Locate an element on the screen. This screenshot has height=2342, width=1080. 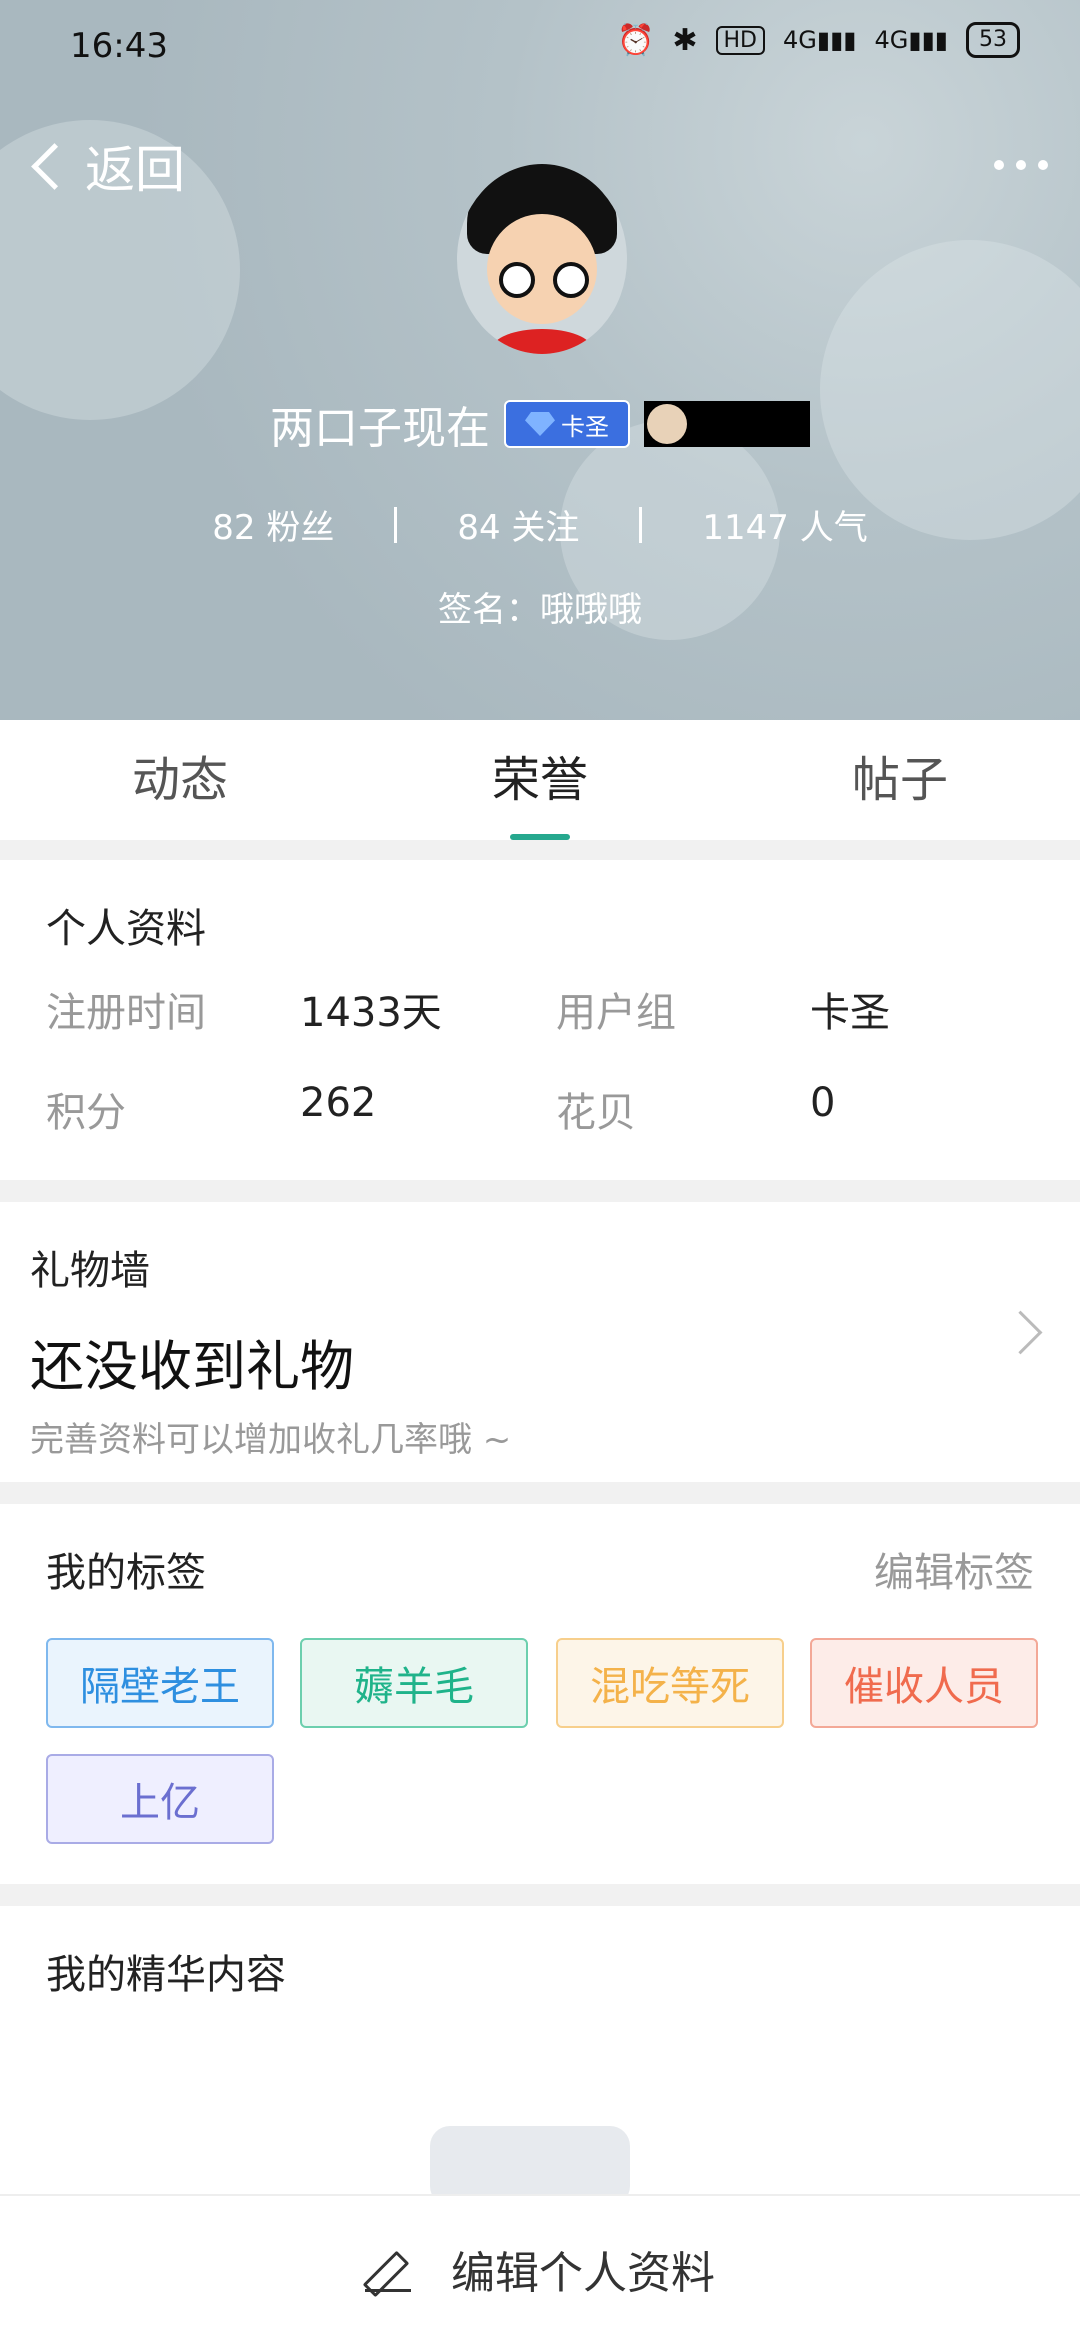
badge-label: 卡圣 is located at coordinates (585, 426).